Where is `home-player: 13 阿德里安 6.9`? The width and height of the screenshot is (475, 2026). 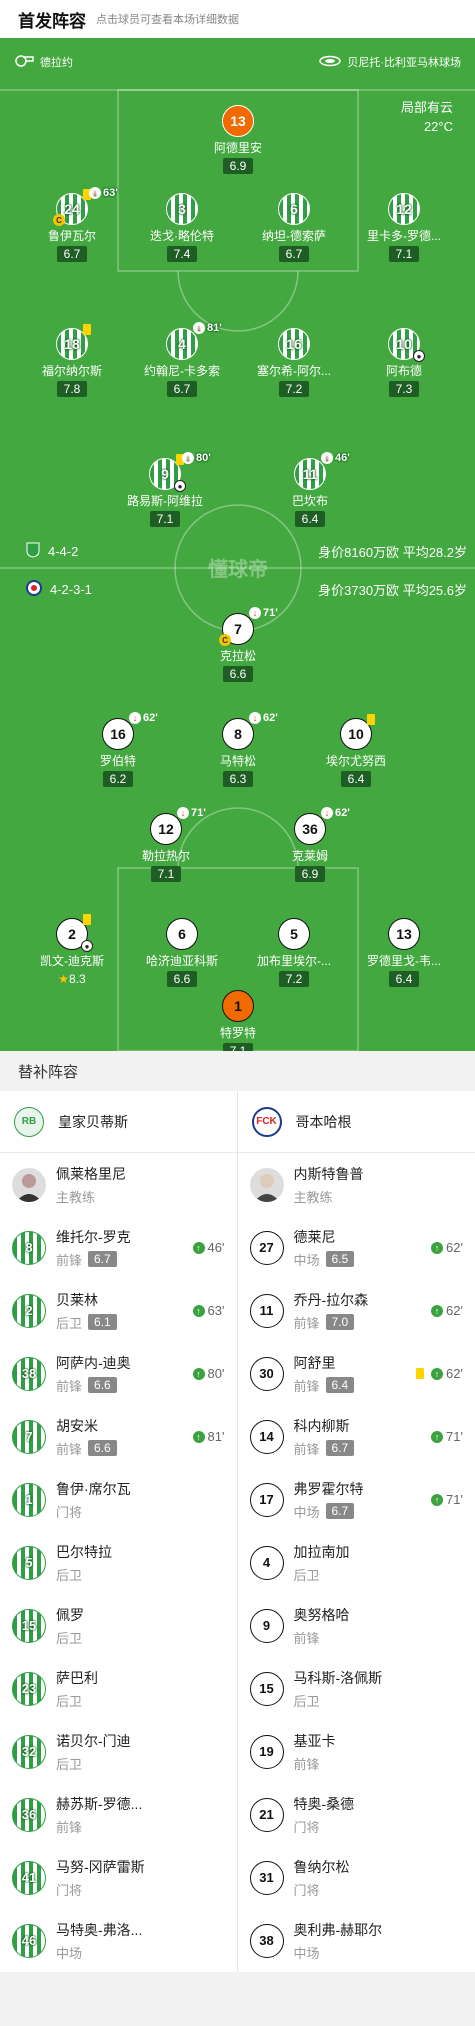 home-player: 13 阿德里安 6.9 is located at coordinates (238, 140).